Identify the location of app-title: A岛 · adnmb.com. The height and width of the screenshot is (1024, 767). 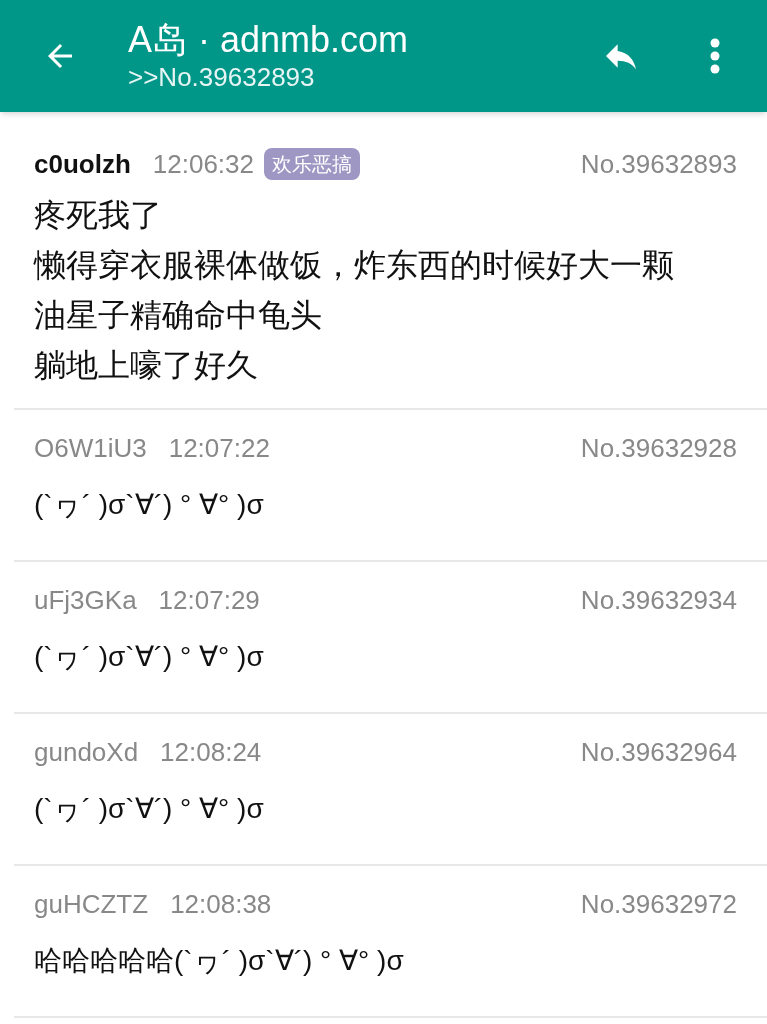
(268, 40).